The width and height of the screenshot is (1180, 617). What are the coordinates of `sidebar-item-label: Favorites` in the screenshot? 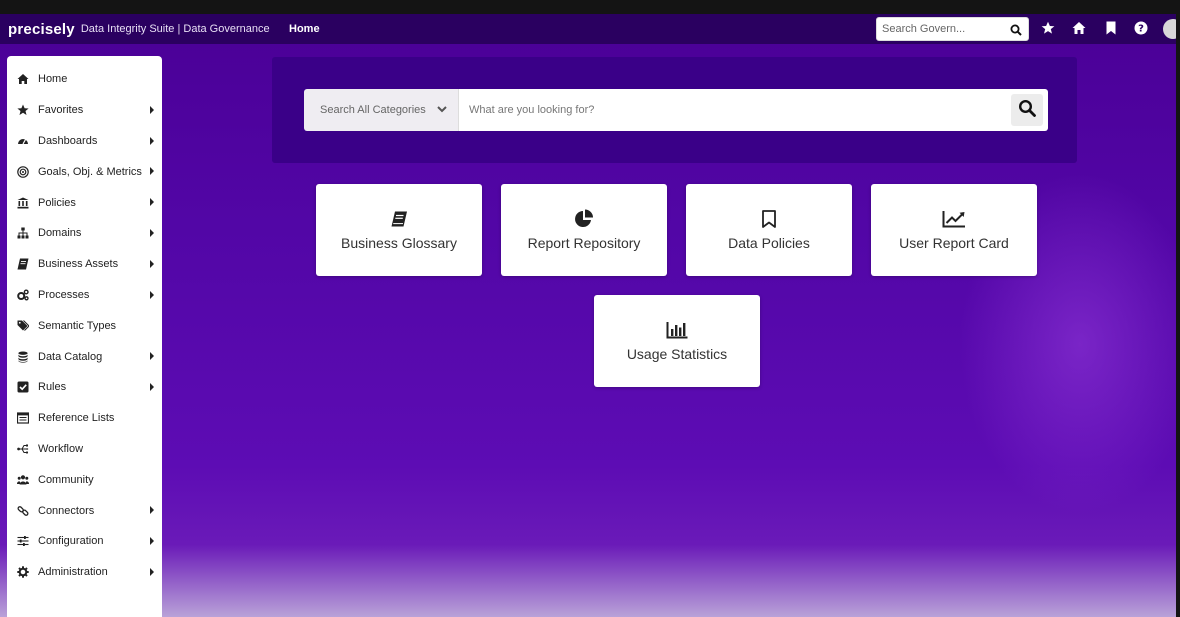 It's located at (61, 110).